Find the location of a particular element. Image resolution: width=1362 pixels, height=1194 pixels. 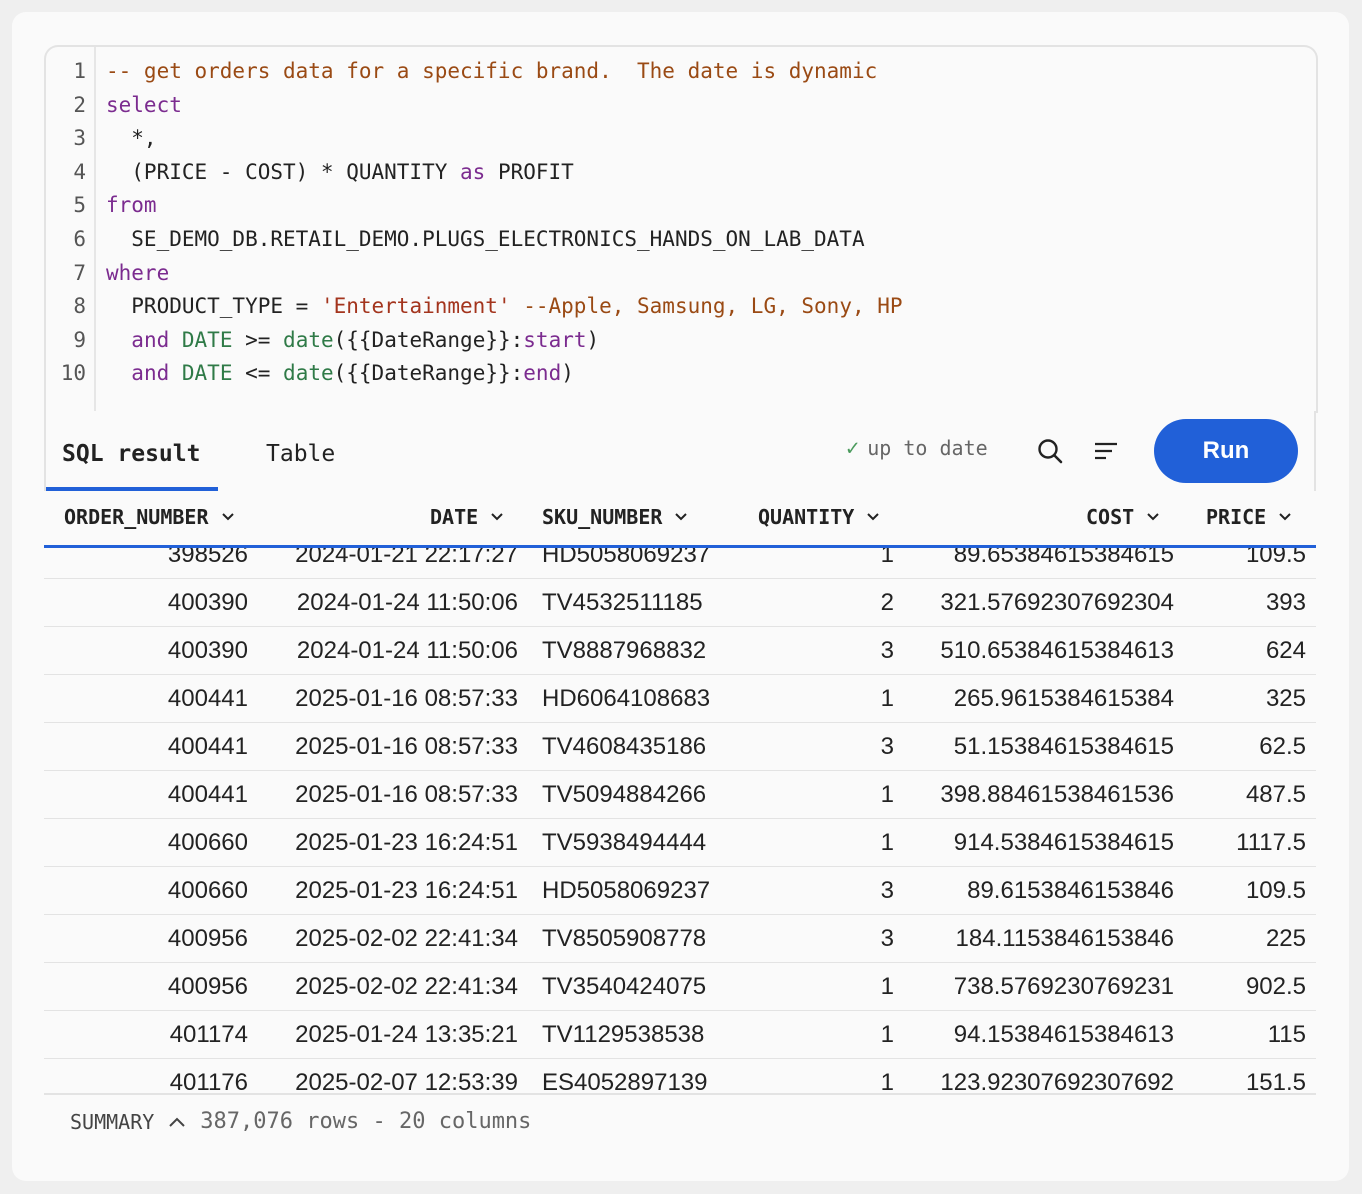

line-number-gutter: 1 2 3 4 5 6 7 8 9 10 is located at coordinates (71, 230).